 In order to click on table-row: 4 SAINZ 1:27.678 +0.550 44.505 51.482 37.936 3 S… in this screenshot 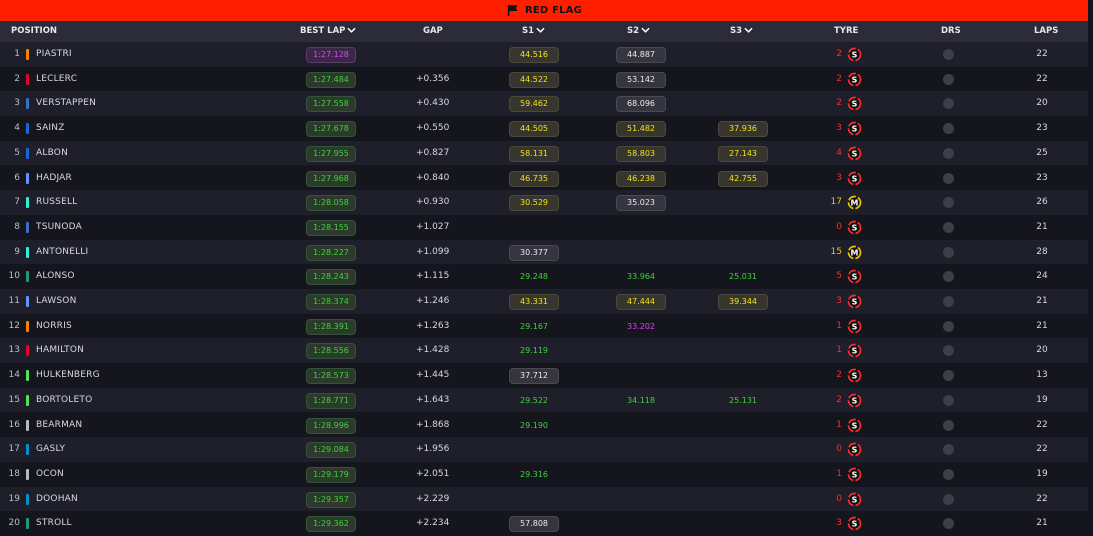, I will do `click(544, 128)`.